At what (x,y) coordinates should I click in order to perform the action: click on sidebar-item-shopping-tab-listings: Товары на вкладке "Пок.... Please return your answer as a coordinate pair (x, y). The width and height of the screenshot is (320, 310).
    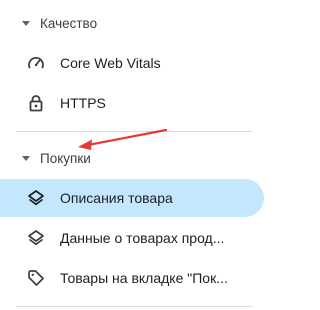
    Looking at the image, I should click on (132, 278).